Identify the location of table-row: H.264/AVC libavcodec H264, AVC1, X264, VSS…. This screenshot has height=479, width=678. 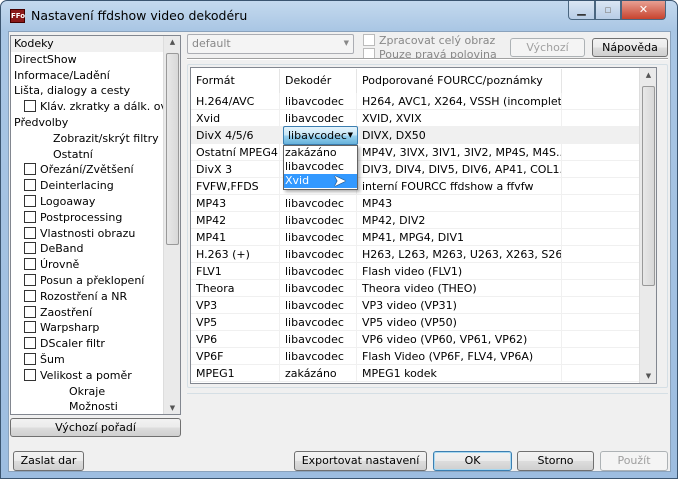
(415, 101).